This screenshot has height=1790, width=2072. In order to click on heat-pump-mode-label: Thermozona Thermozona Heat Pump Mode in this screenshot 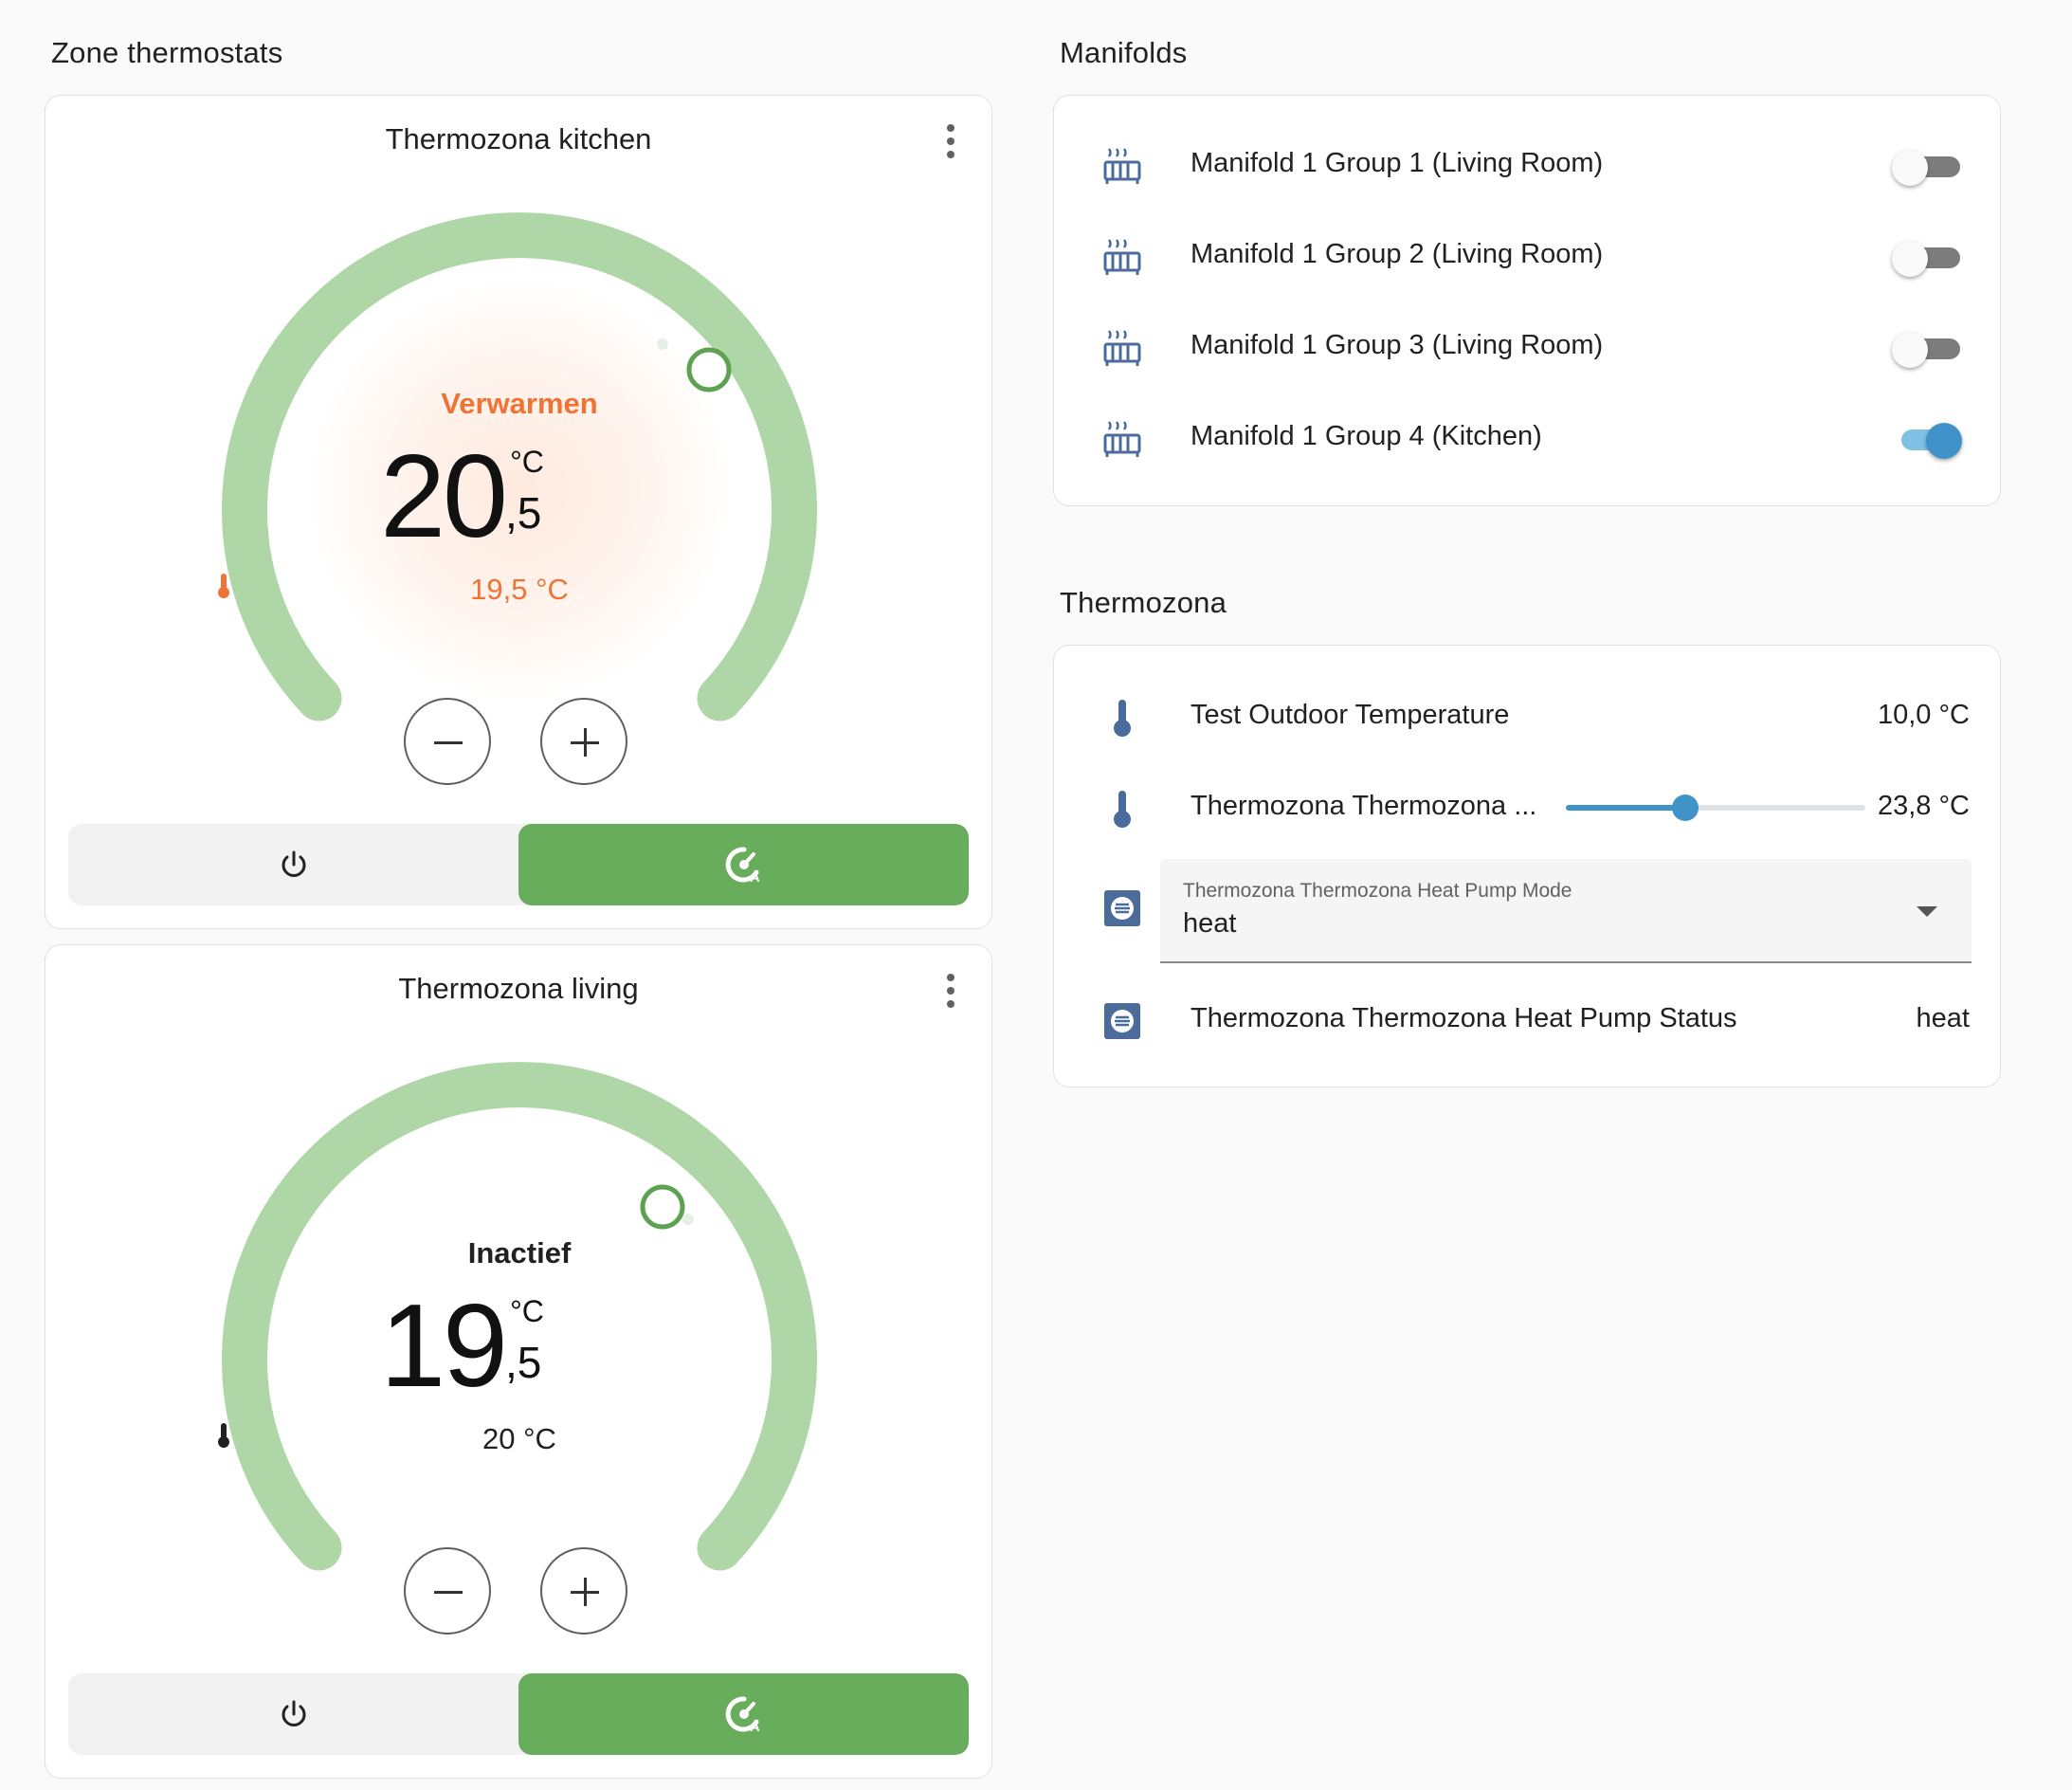, I will do `click(1377, 891)`.